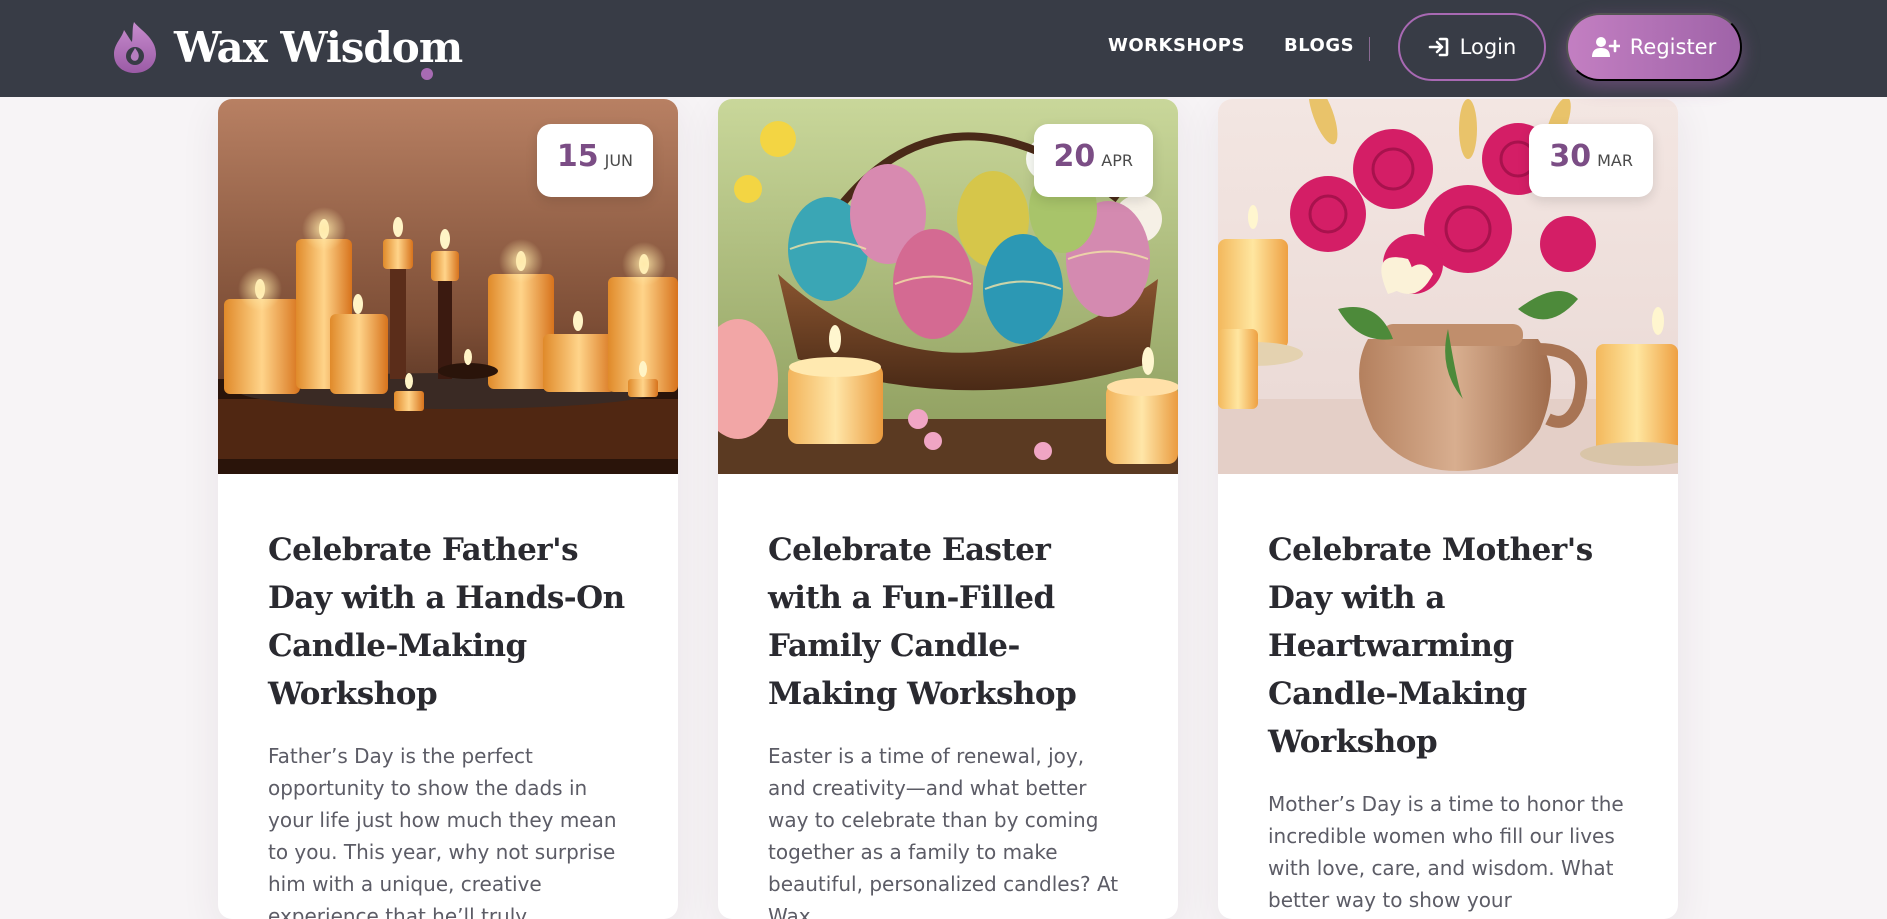 The image size is (1887, 919). I want to click on date-badge: 15 JUN, so click(594, 160).